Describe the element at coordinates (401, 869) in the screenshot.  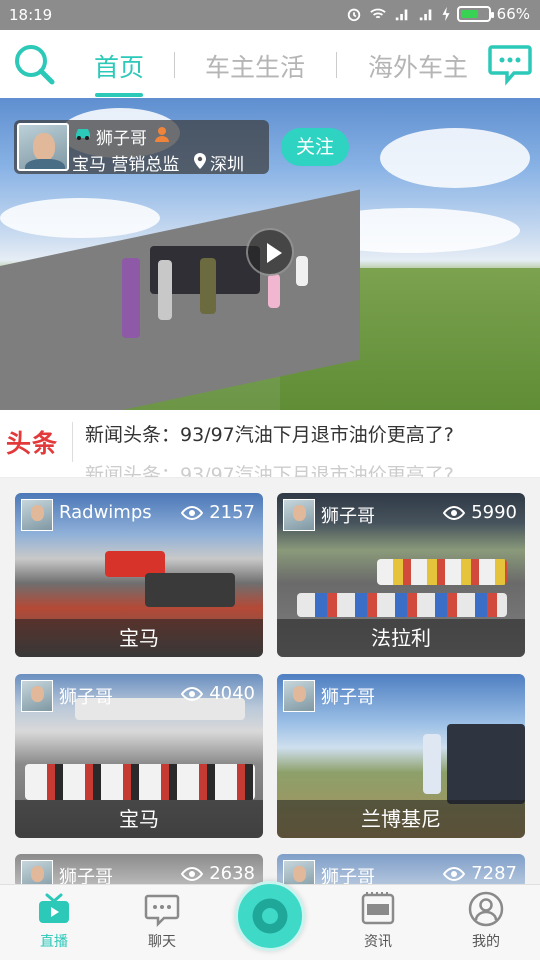
I see `live-card: 狮子哥 7287` at that location.